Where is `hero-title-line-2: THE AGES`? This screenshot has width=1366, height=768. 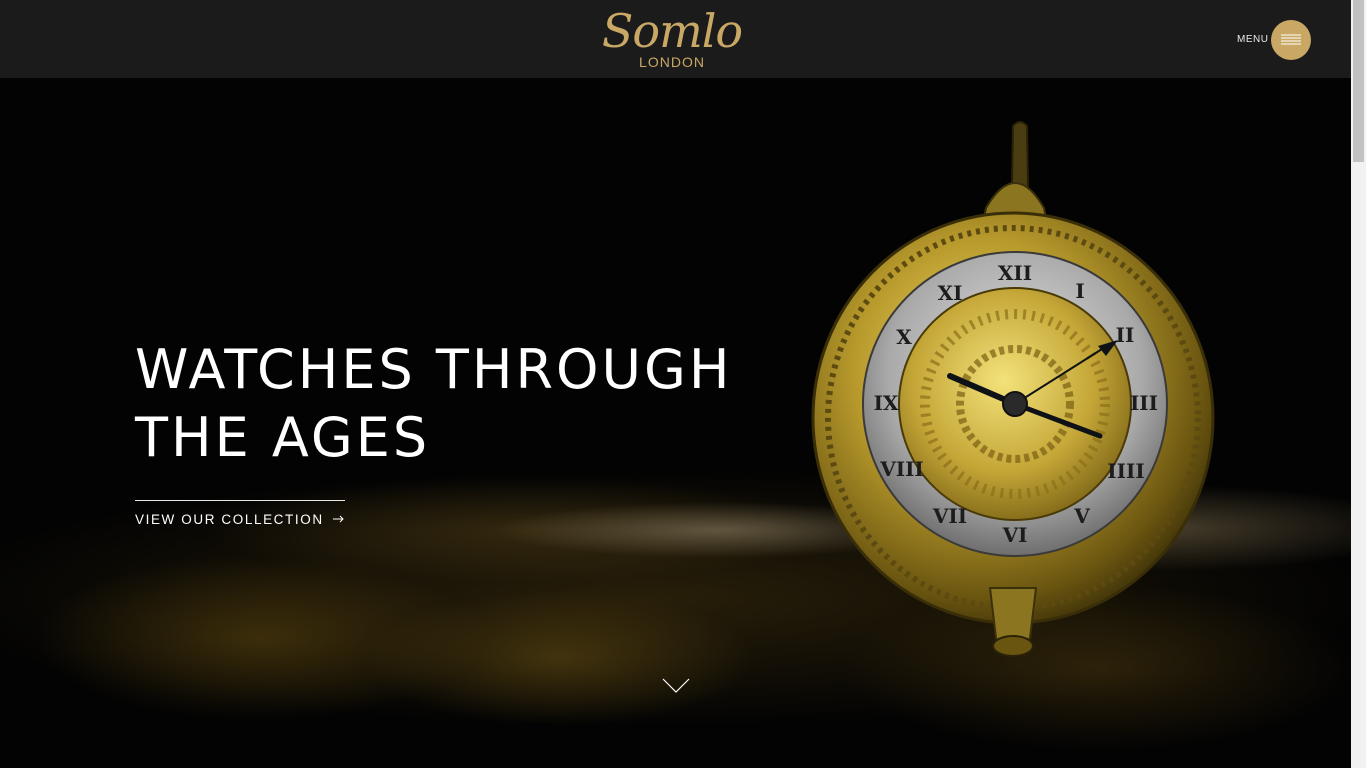
hero-title-line-2: THE AGES is located at coordinates (283, 437).